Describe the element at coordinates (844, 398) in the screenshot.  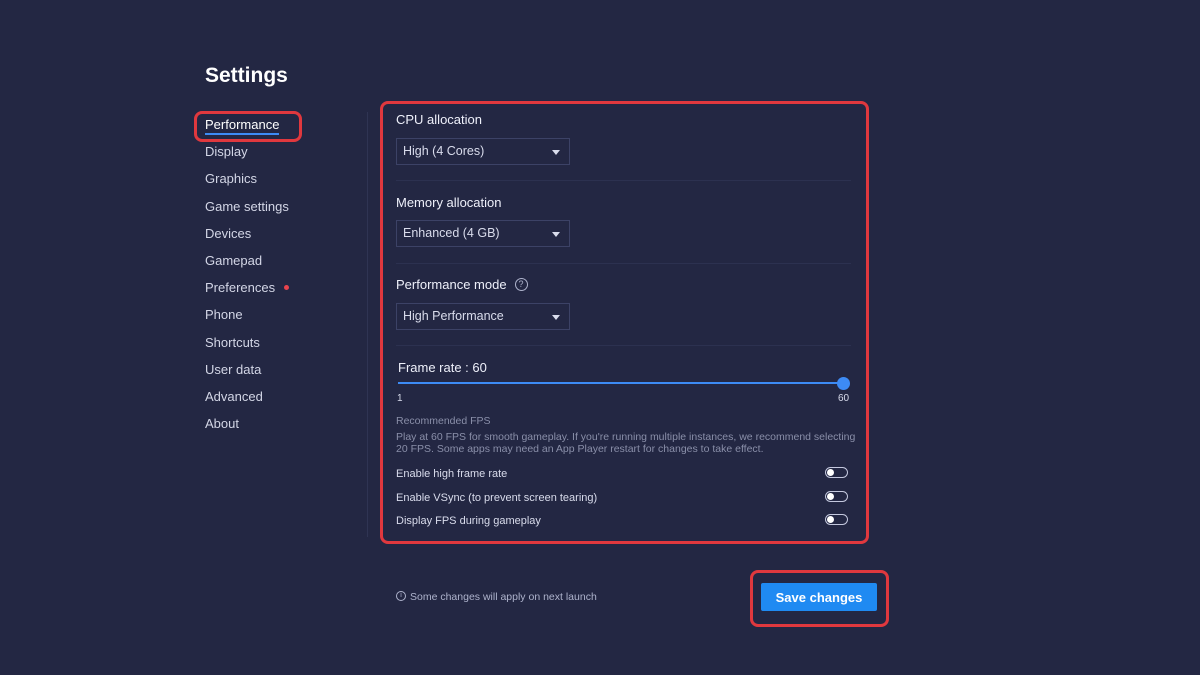
I see `frame-rate-max-label: 60` at that location.